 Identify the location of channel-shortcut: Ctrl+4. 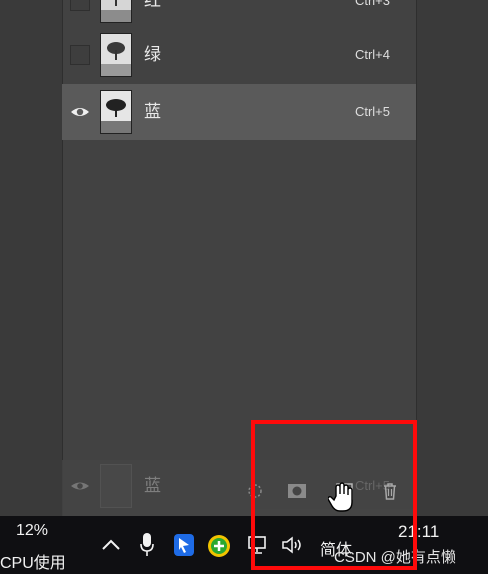
(372, 54).